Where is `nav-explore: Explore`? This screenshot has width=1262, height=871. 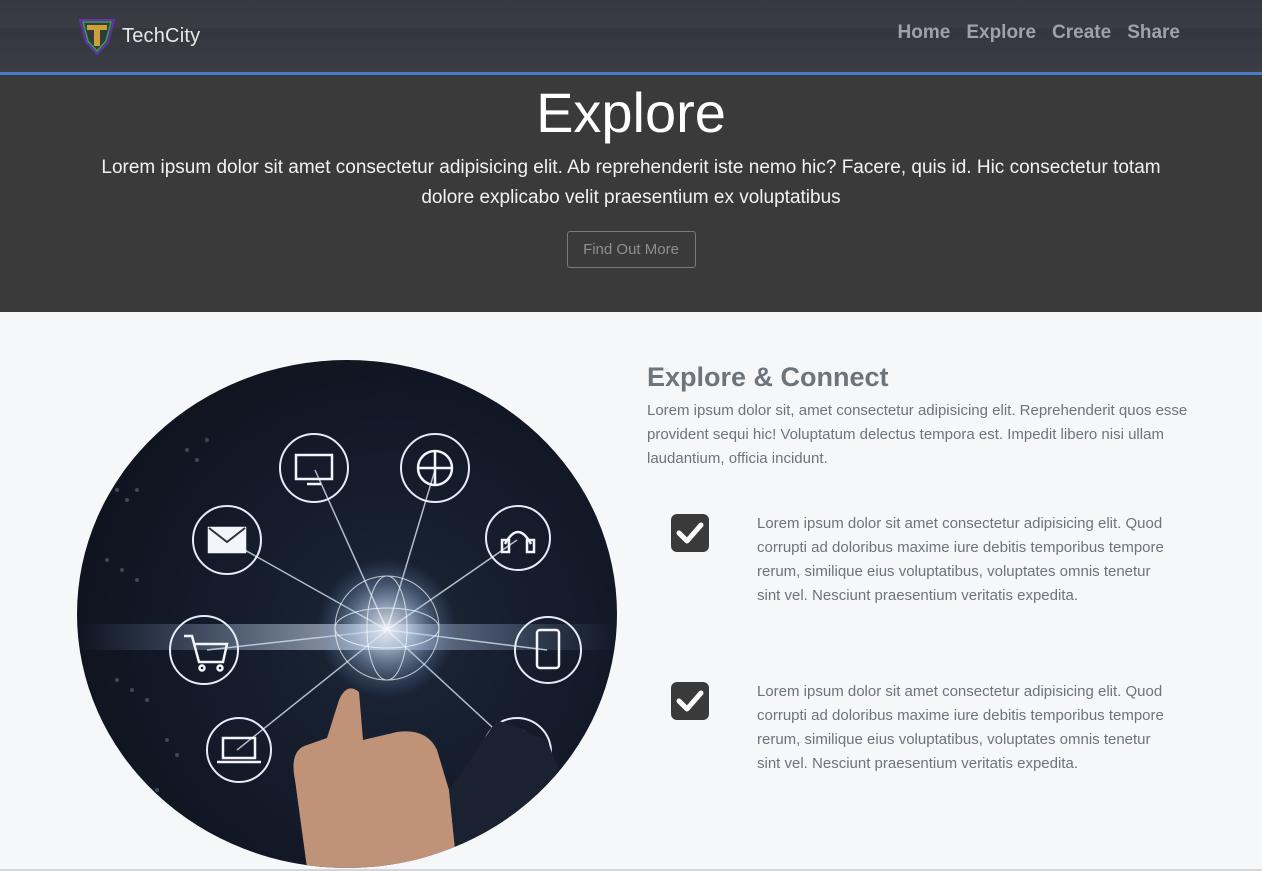 nav-explore: Explore is located at coordinates (1001, 33).